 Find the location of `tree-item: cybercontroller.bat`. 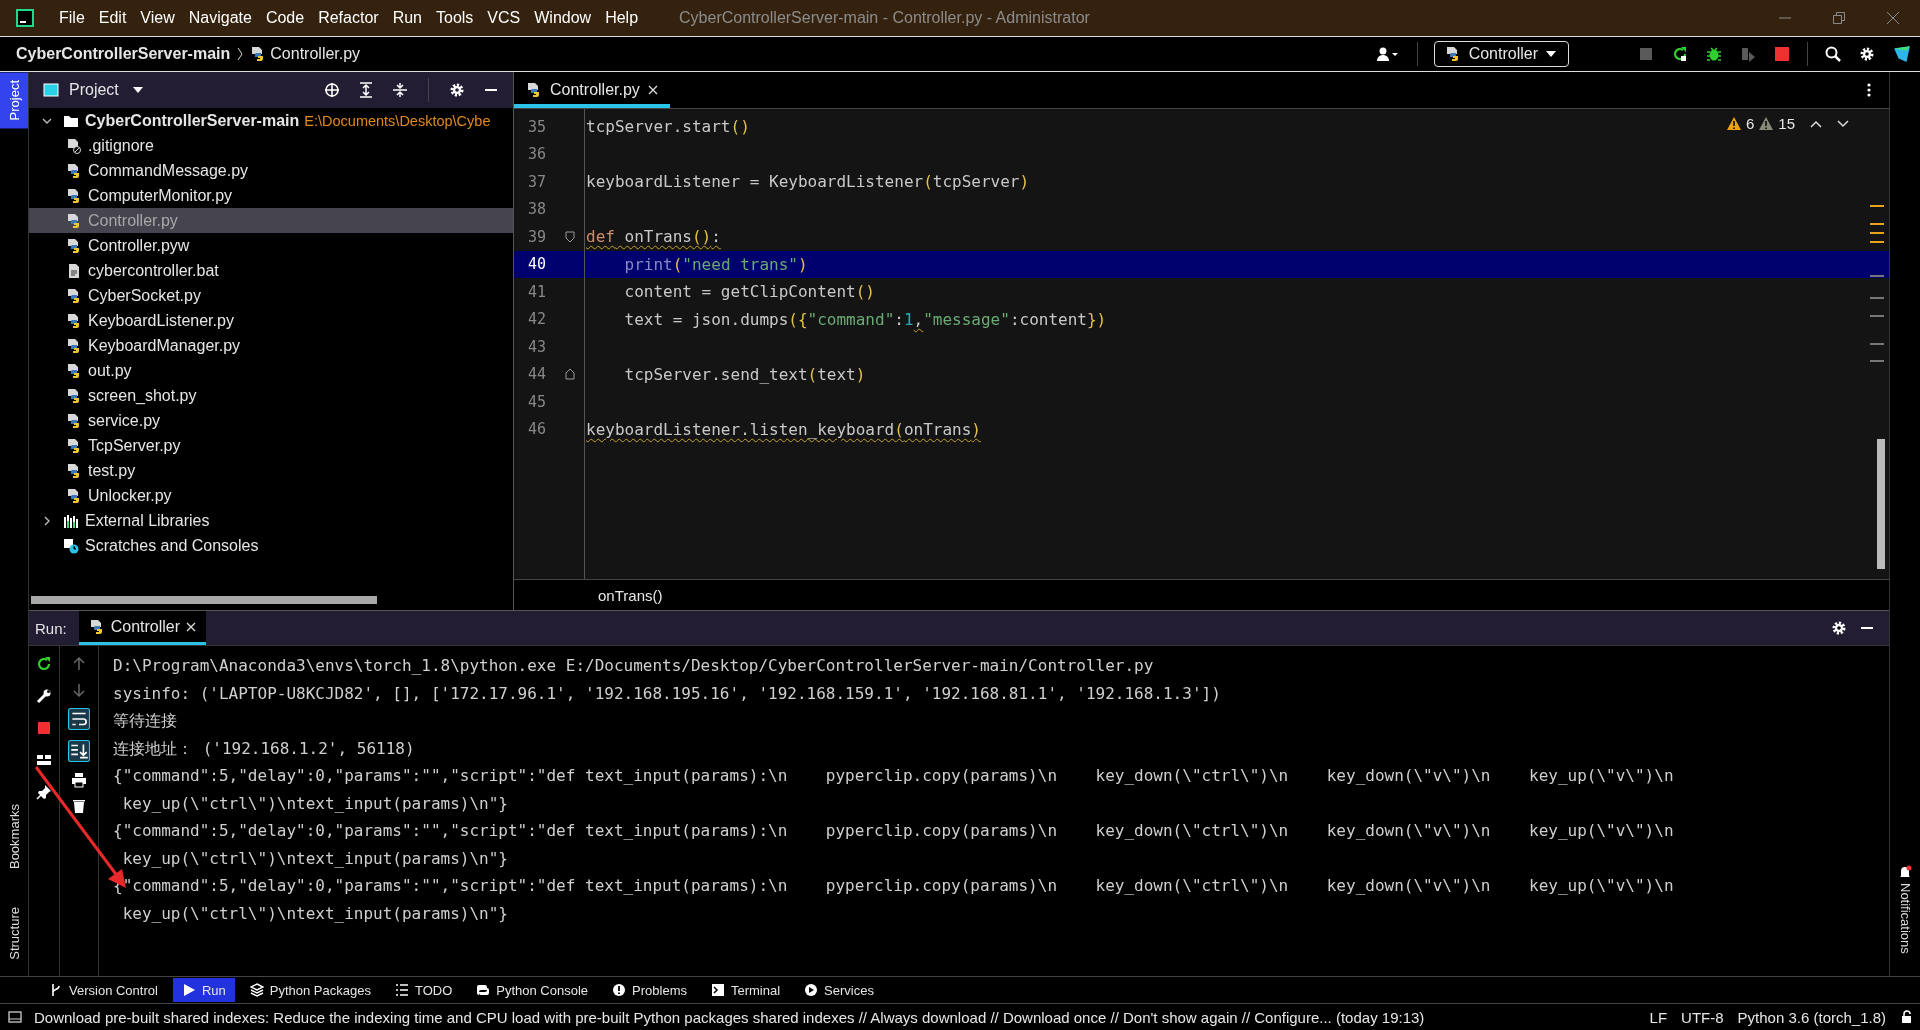

tree-item: cybercontroller.bat is located at coordinates (271, 270).